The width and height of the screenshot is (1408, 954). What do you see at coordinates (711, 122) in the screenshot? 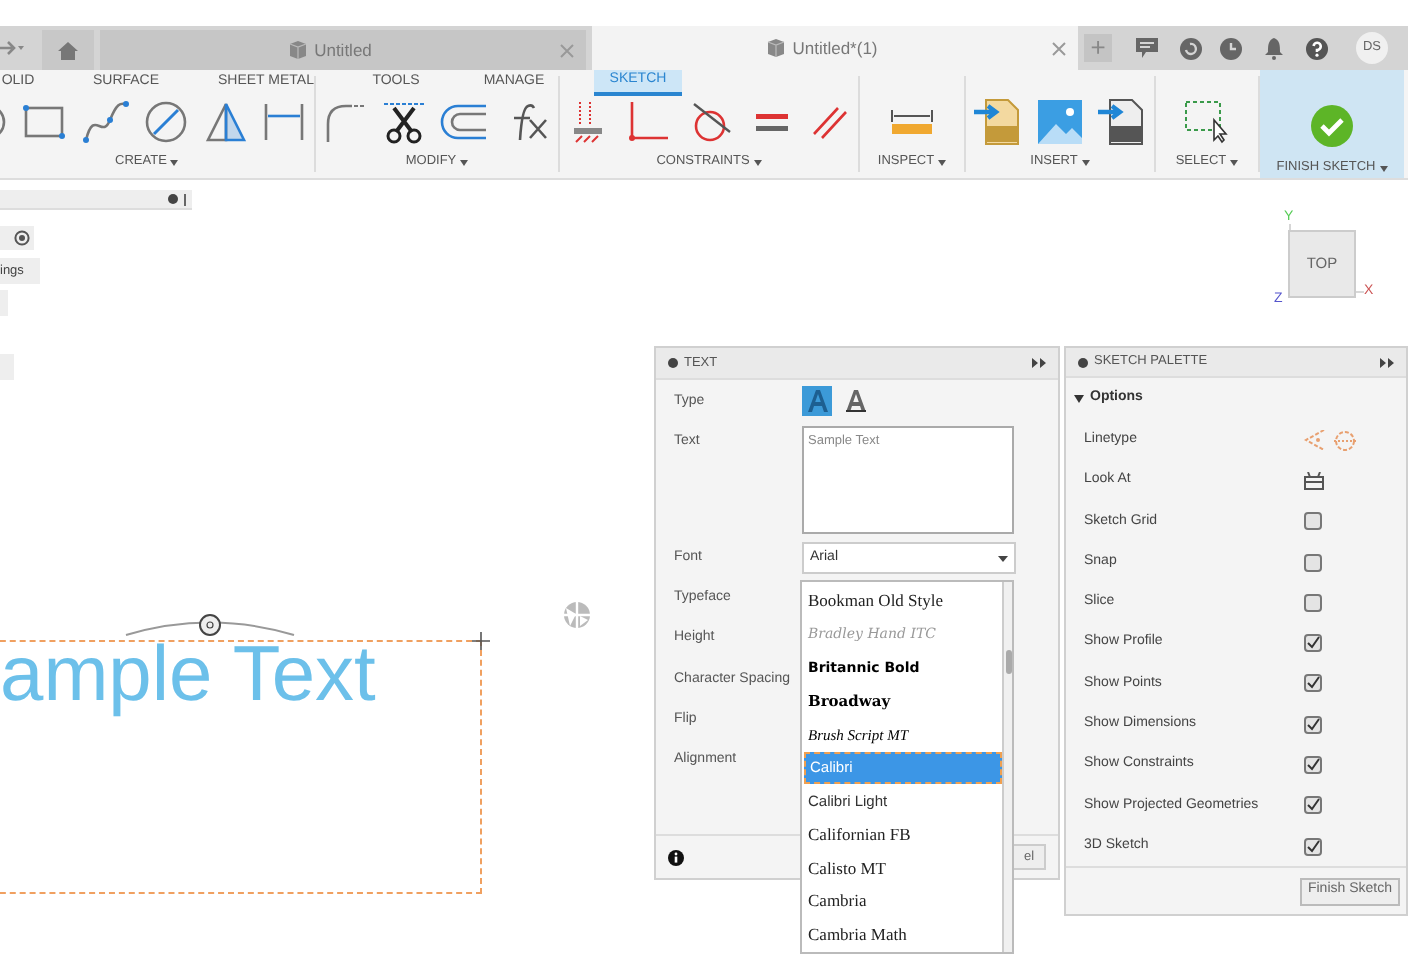
I see `tangent-icon` at bounding box center [711, 122].